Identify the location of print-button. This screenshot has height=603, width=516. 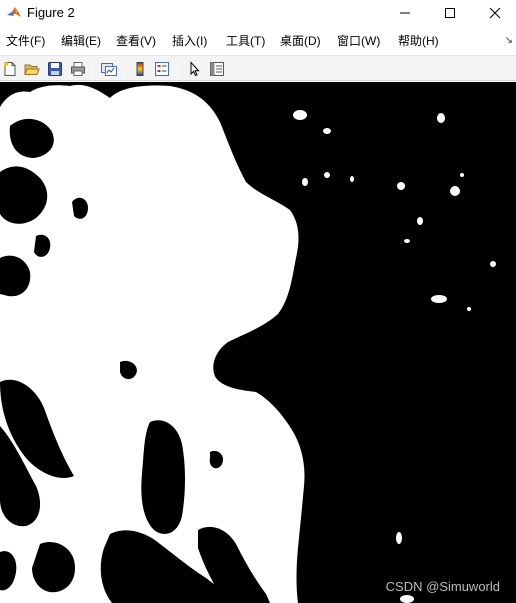
(78, 69).